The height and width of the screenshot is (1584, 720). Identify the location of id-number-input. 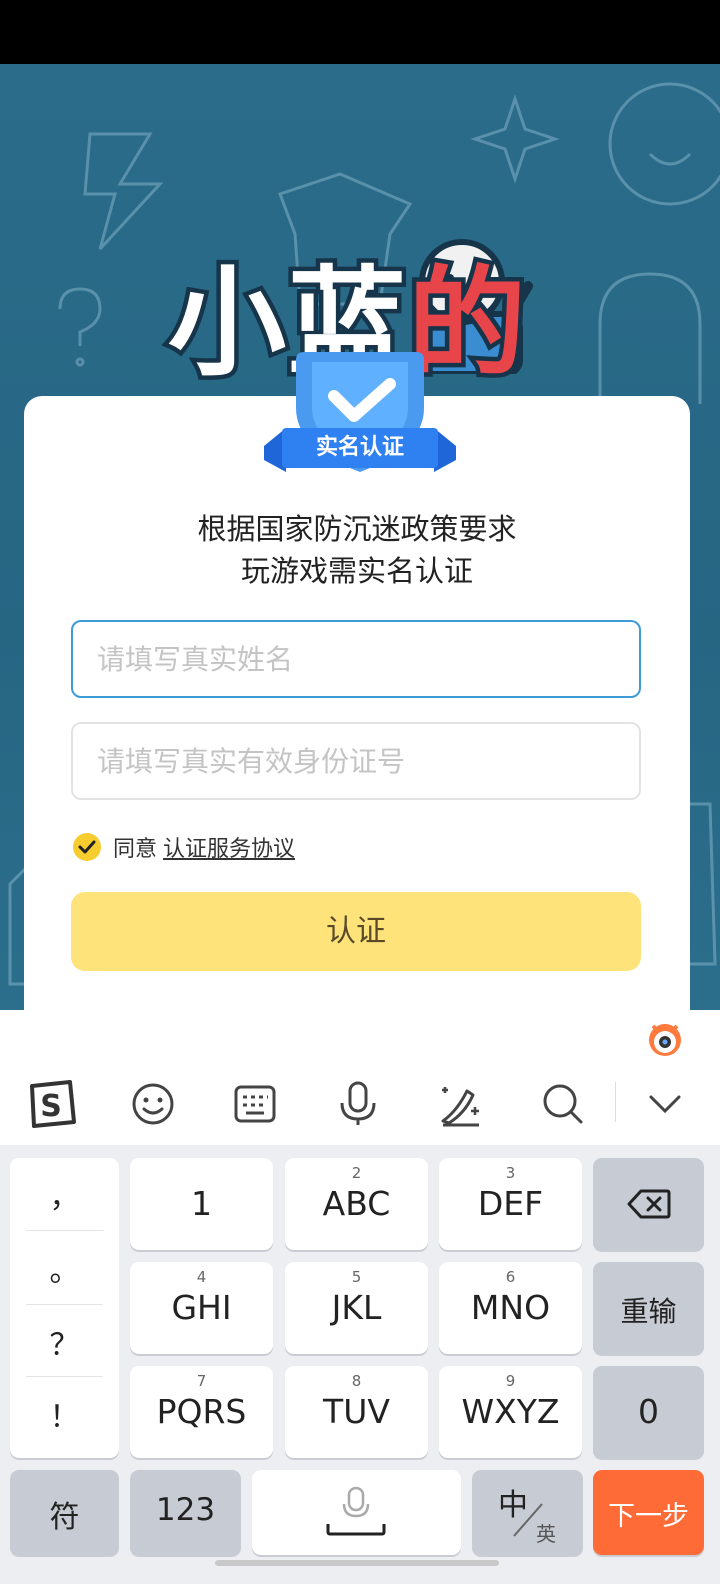
(356, 761).